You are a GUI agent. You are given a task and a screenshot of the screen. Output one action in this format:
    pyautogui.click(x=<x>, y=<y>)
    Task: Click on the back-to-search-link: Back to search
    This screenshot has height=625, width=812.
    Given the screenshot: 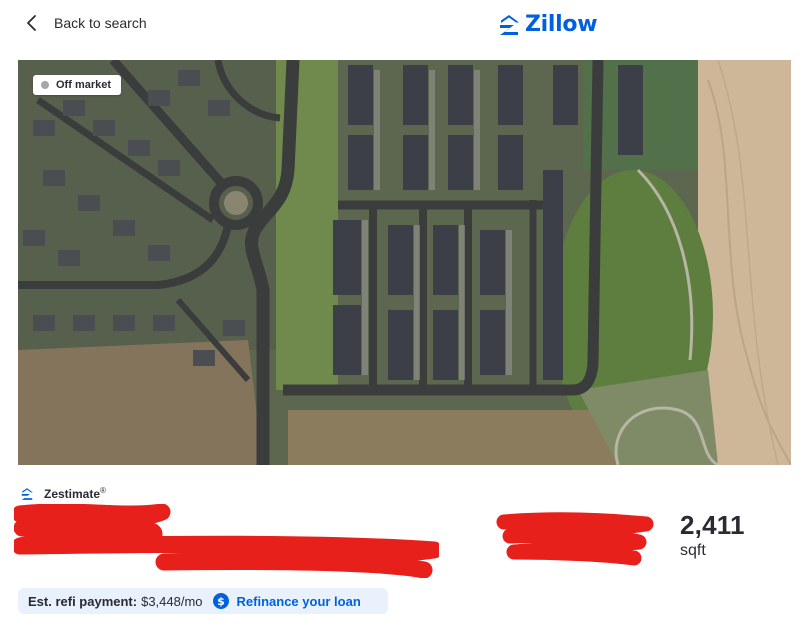 What is the action you would take?
    pyautogui.click(x=85, y=23)
    